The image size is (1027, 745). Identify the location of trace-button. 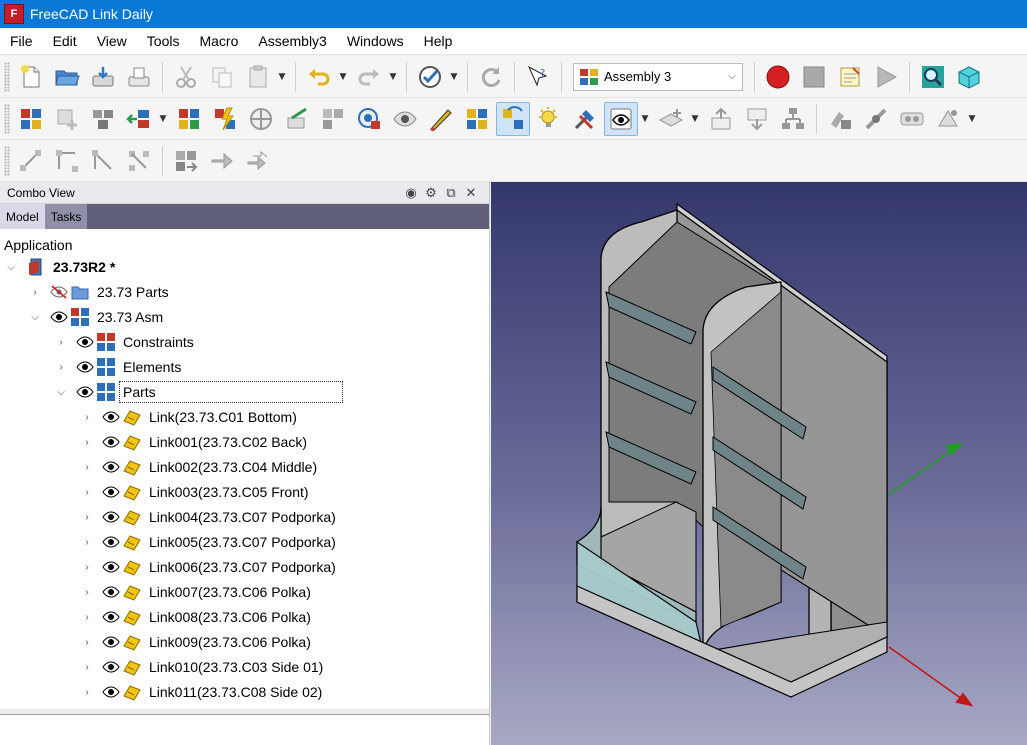
(441, 119).